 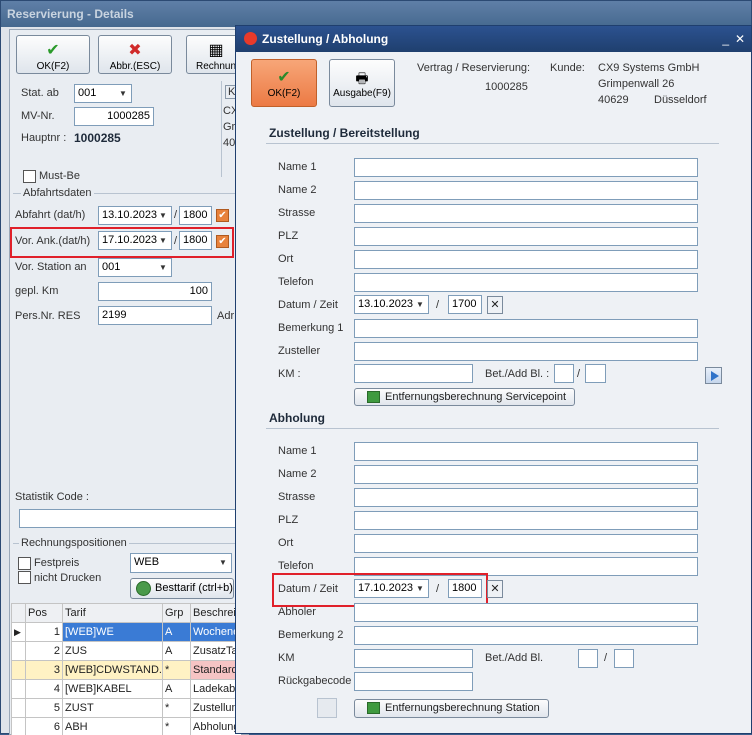 I want to click on a-bet-field, so click(x=588, y=658).